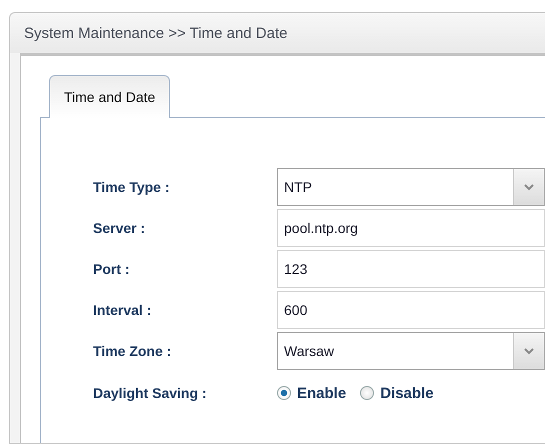 This screenshot has width=545, height=444. What do you see at coordinates (150, 393) in the screenshot?
I see `field-label: Daylight Saving :` at bounding box center [150, 393].